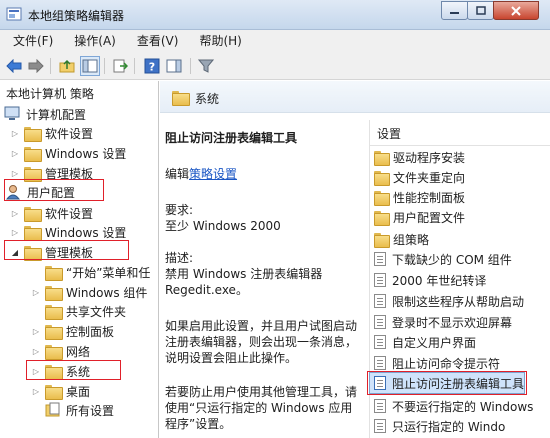 The image size is (550, 438). What do you see at coordinates (462, 177) in the screenshot?
I see `list-item: 文件夹重定向` at bounding box center [462, 177].